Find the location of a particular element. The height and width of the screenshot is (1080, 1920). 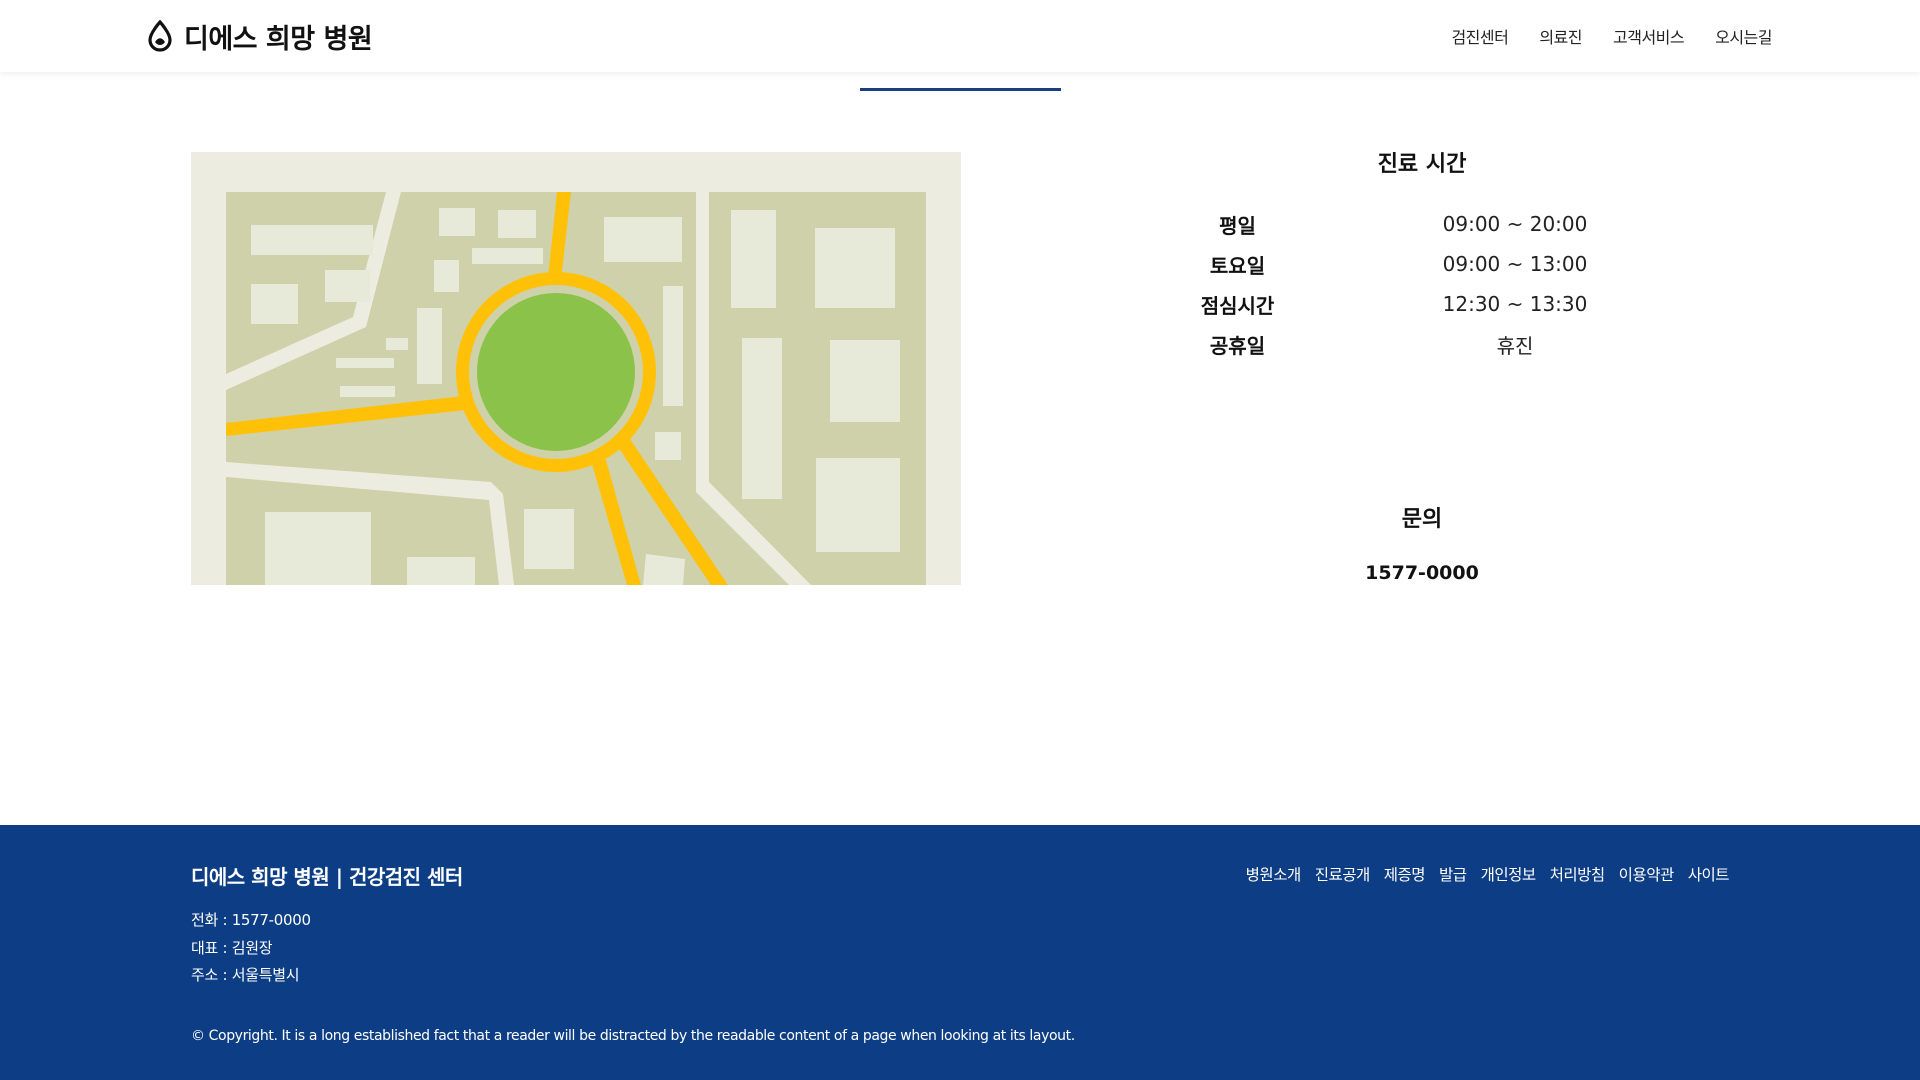

footer-links: 병원소개 진료공개 제증명 발급 개인정보 처리방침 이용약관 사이트 is located at coordinates (1488, 874).